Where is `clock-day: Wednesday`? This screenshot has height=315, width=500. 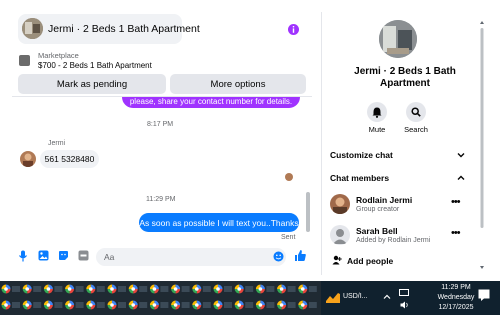 clock-day: Wednesday is located at coordinates (456, 297).